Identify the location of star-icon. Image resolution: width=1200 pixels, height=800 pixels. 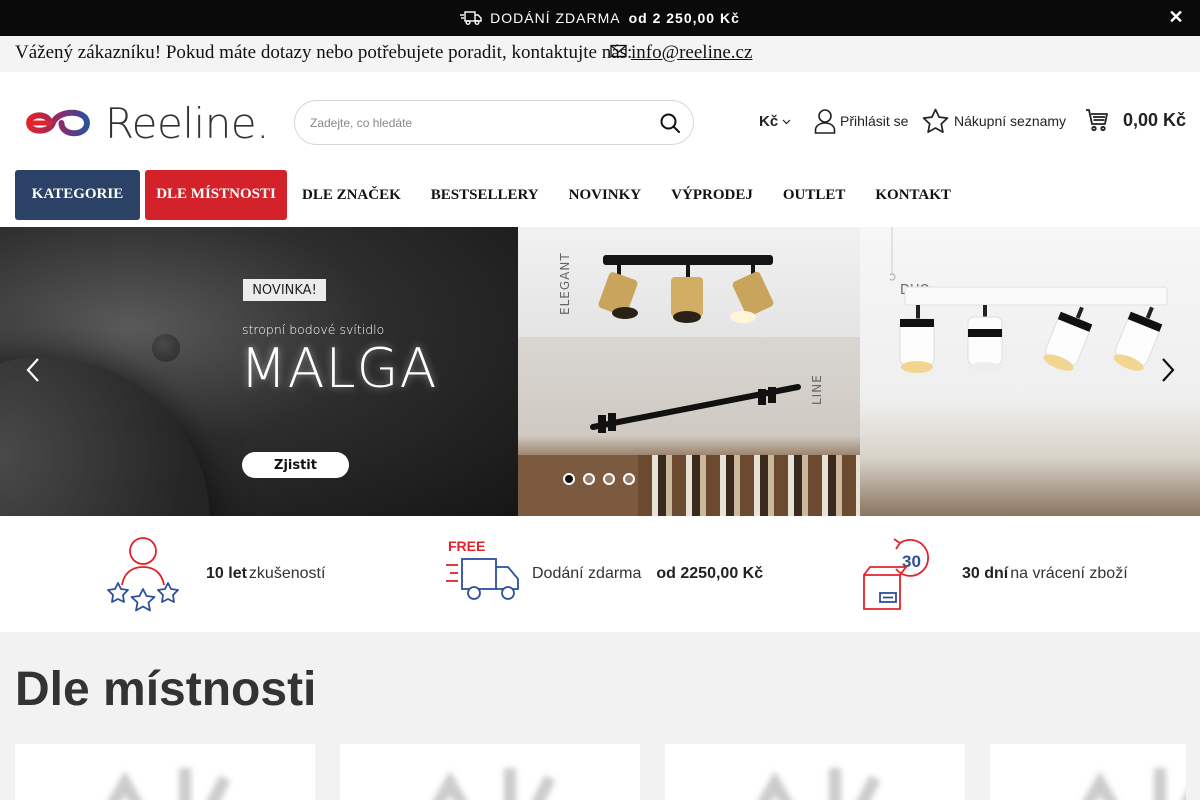
(935, 120).